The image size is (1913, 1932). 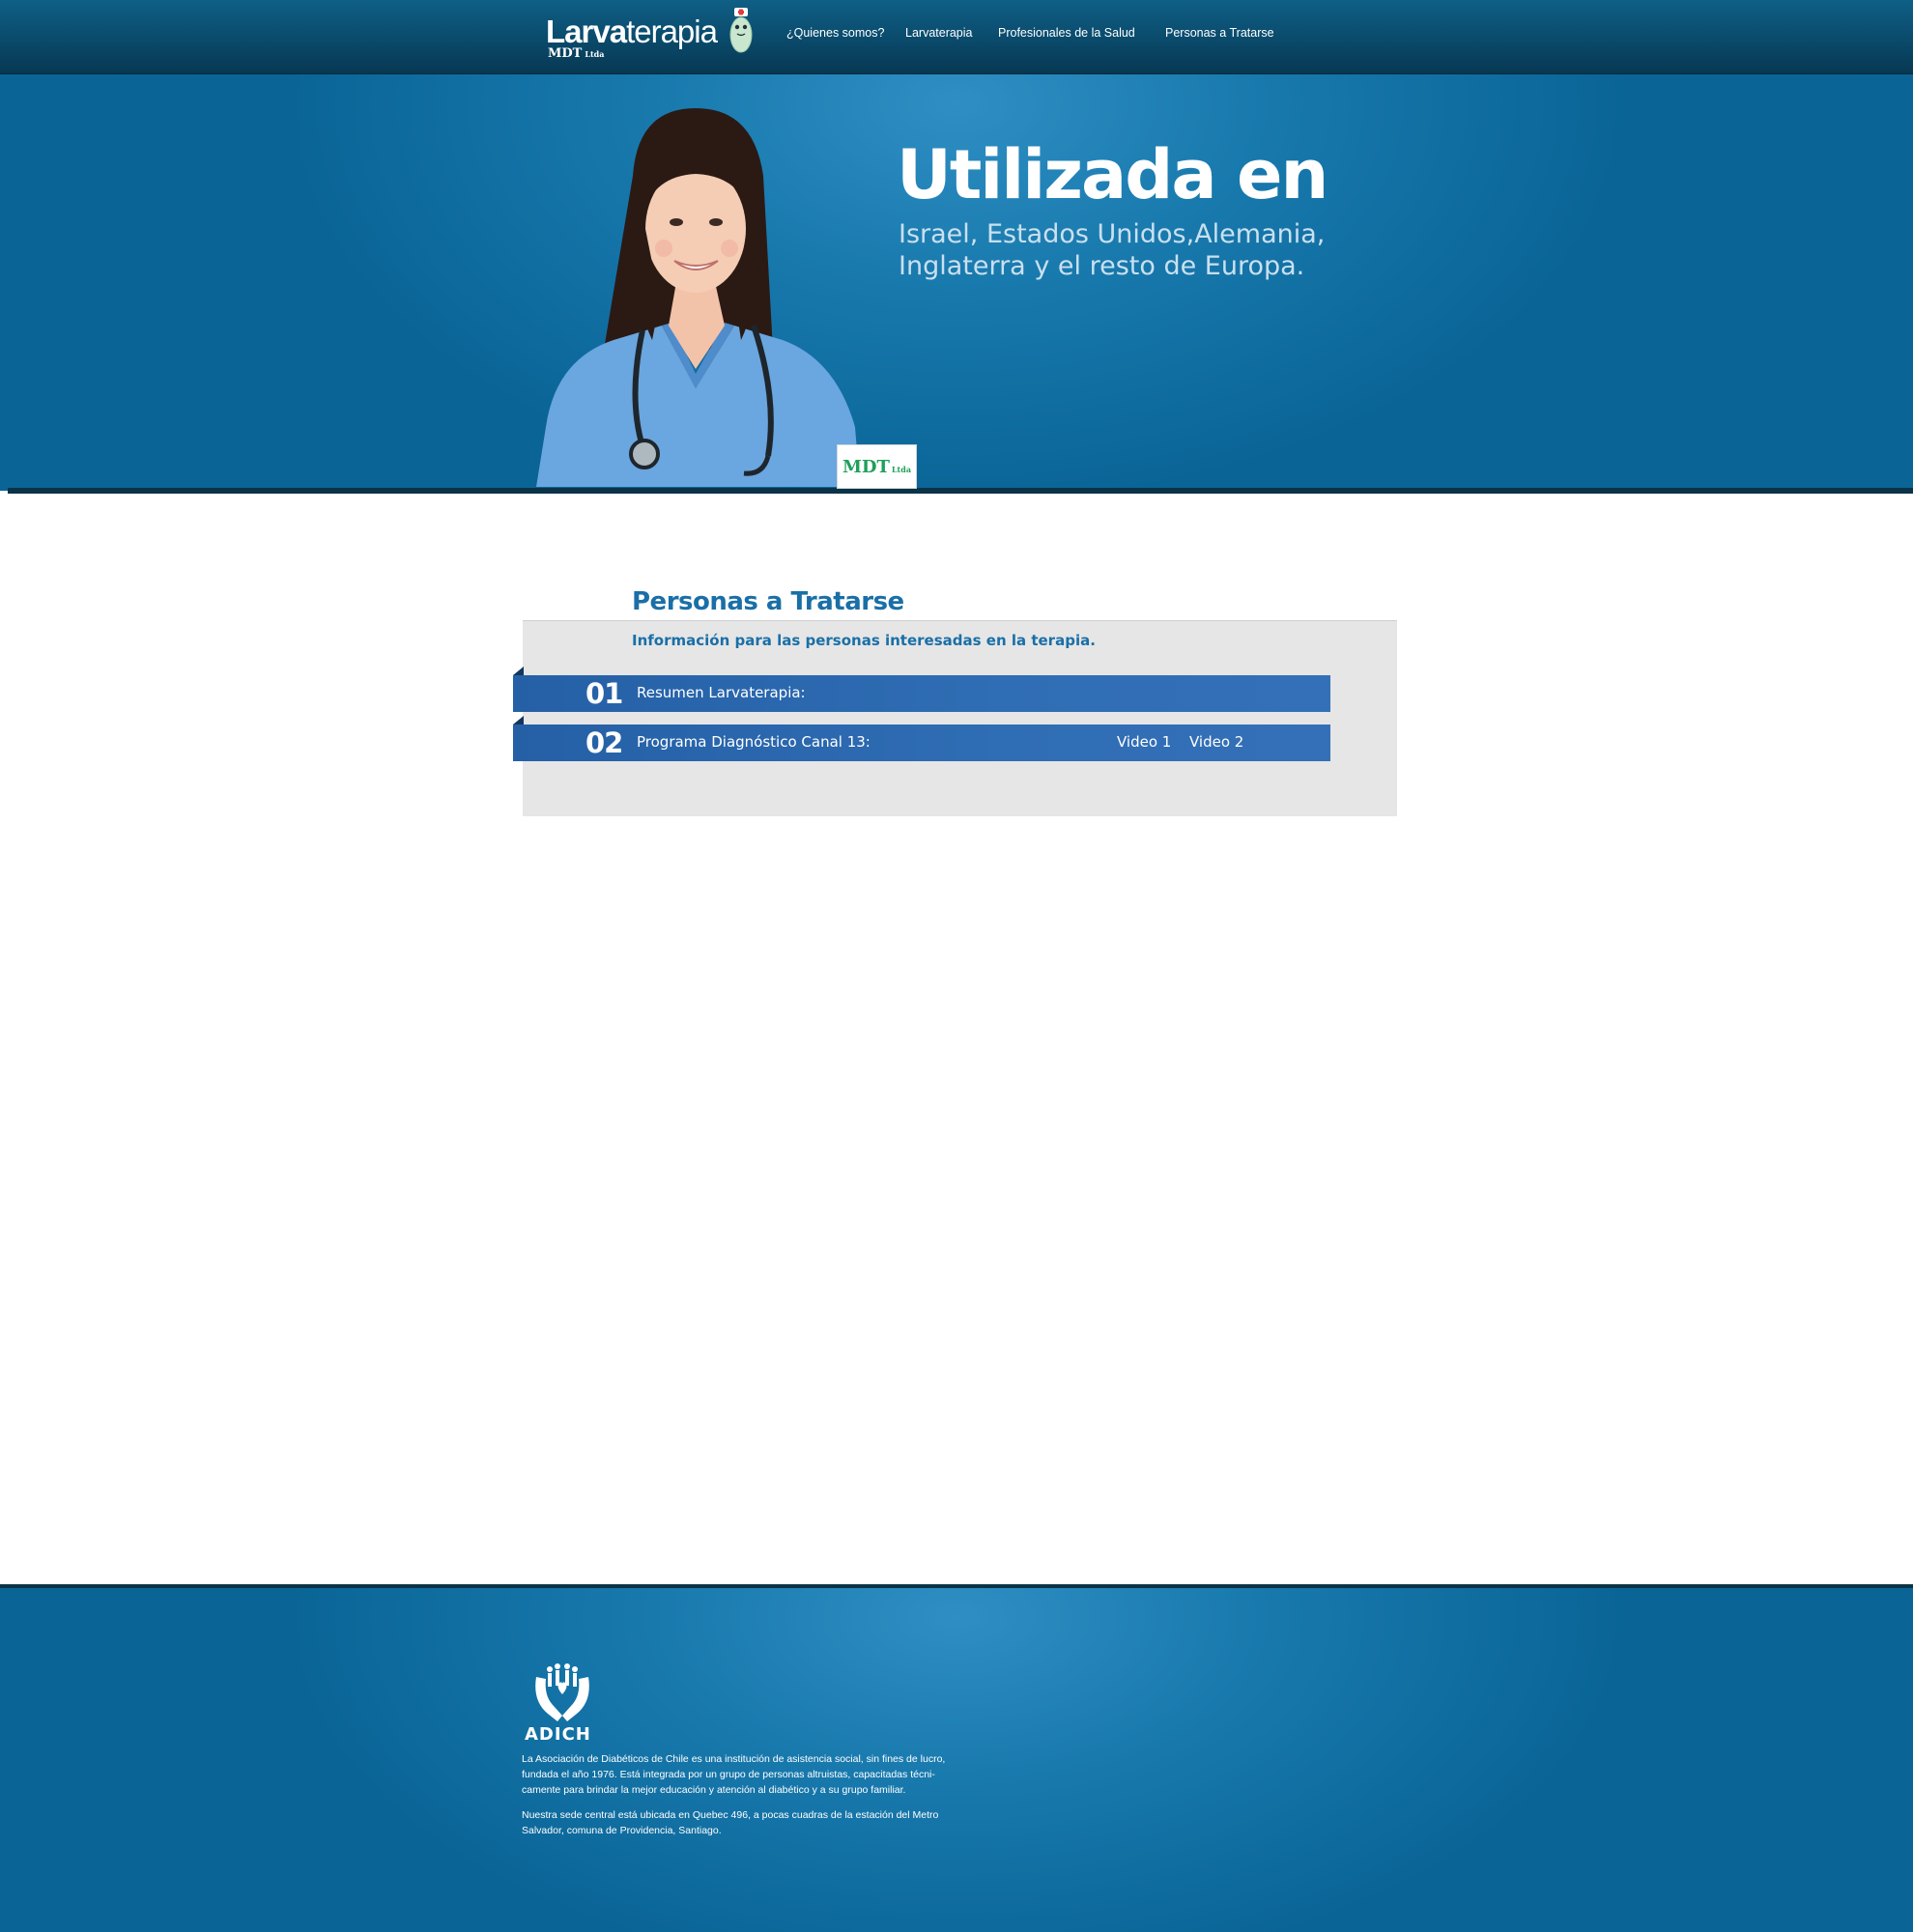 I want to click on item-number: 02, so click(x=604, y=742).